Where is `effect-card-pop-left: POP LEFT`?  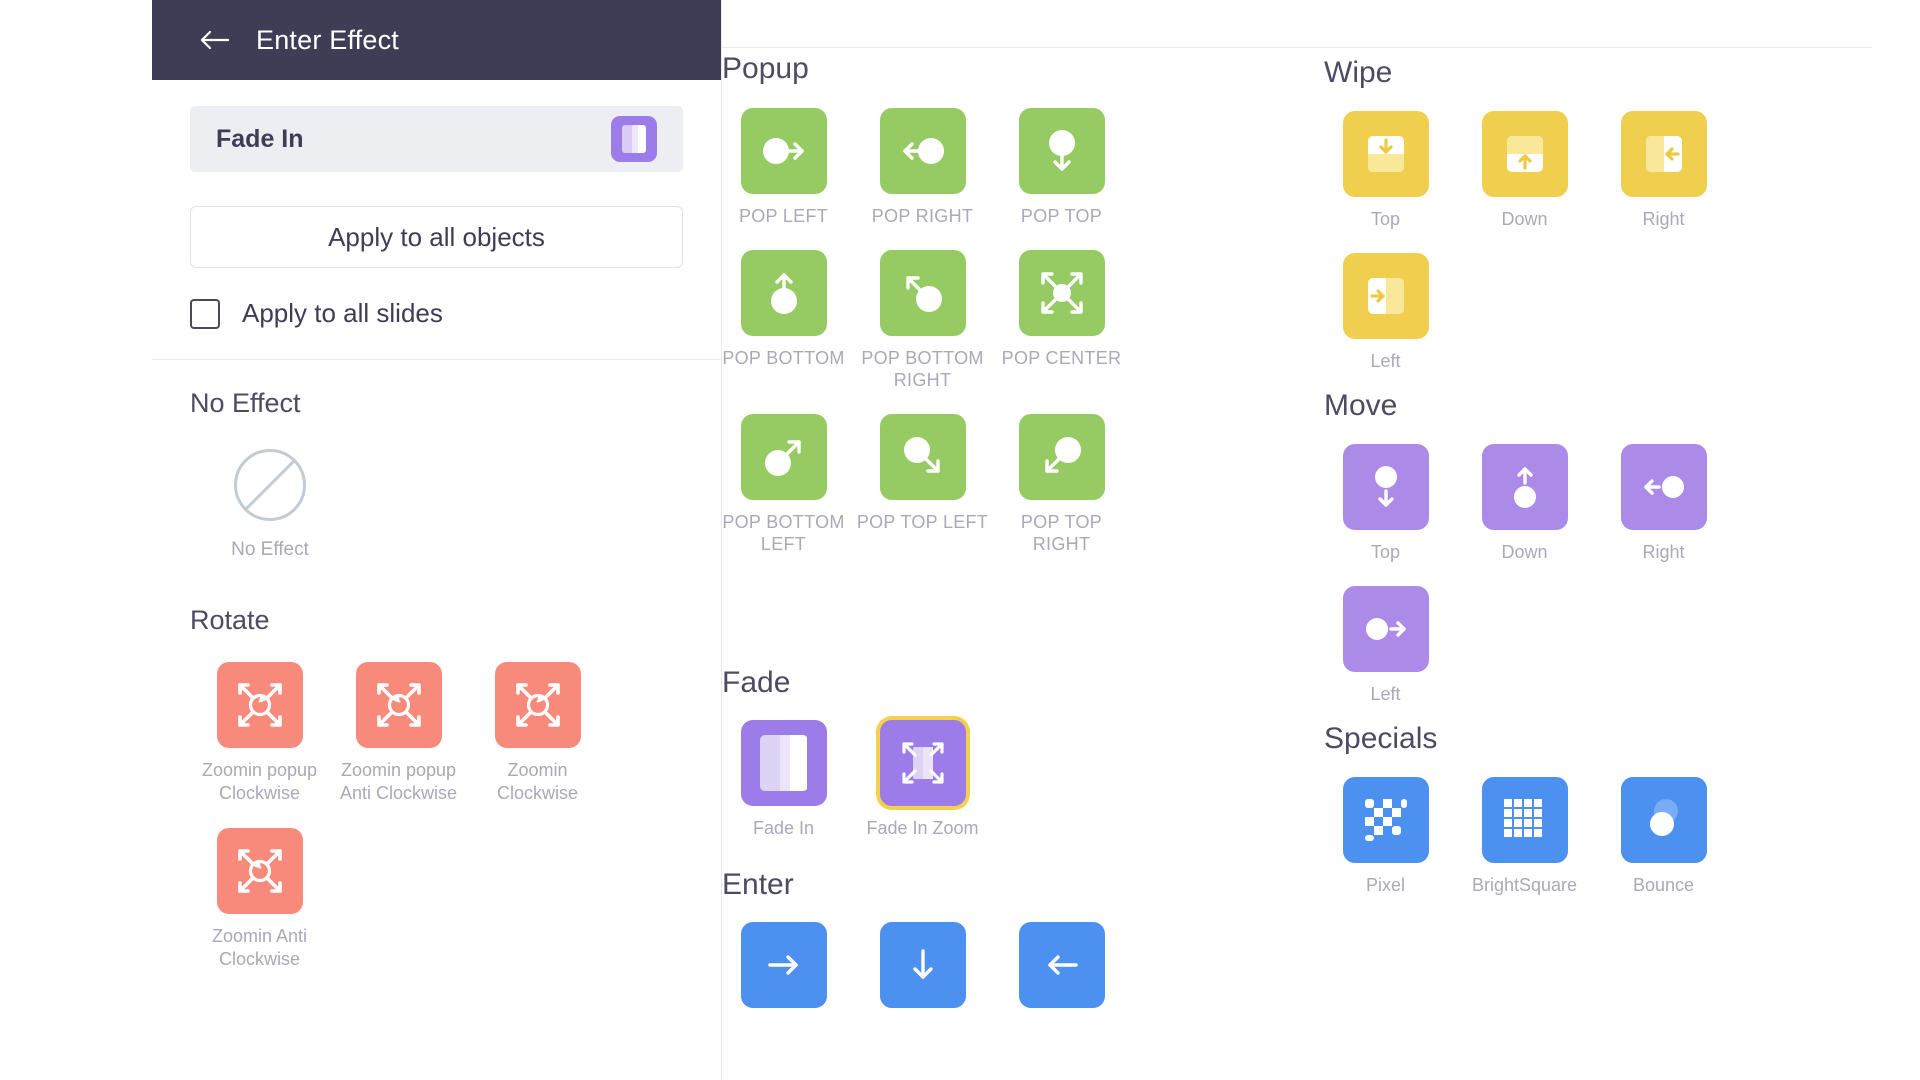
effect-card-pop-left: POP LEFT is located at coordinates (783, 168).